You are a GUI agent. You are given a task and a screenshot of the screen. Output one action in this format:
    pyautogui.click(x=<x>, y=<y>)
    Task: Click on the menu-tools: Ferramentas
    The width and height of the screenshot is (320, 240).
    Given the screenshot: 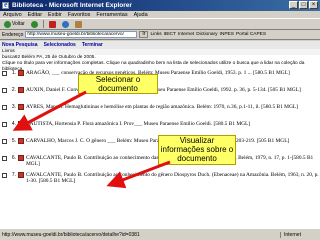 What is the action you would take?
    pyautogui.click(x=111, y=15)
    